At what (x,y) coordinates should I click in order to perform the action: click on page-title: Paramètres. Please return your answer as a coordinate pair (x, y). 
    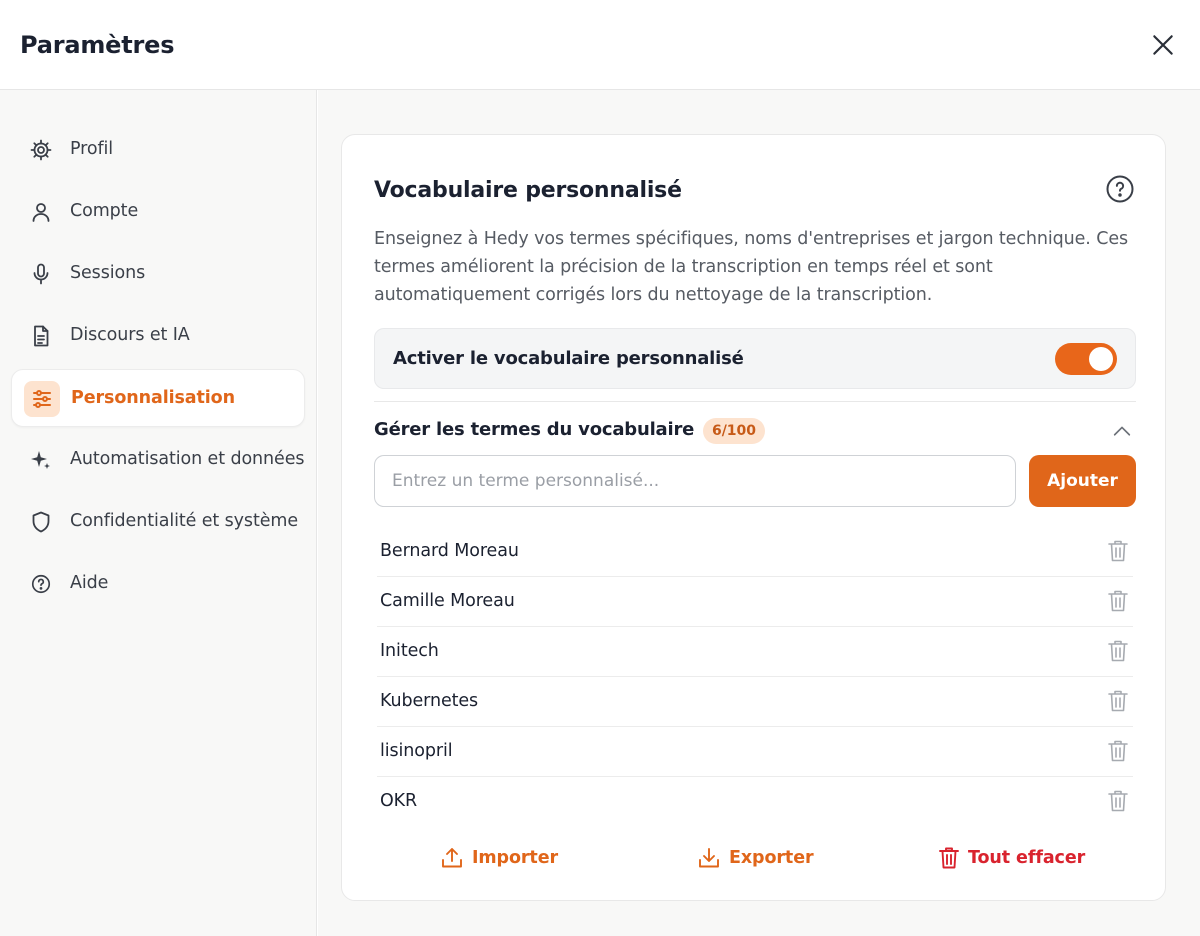
    Looking at the image, I should click on (97, 45).